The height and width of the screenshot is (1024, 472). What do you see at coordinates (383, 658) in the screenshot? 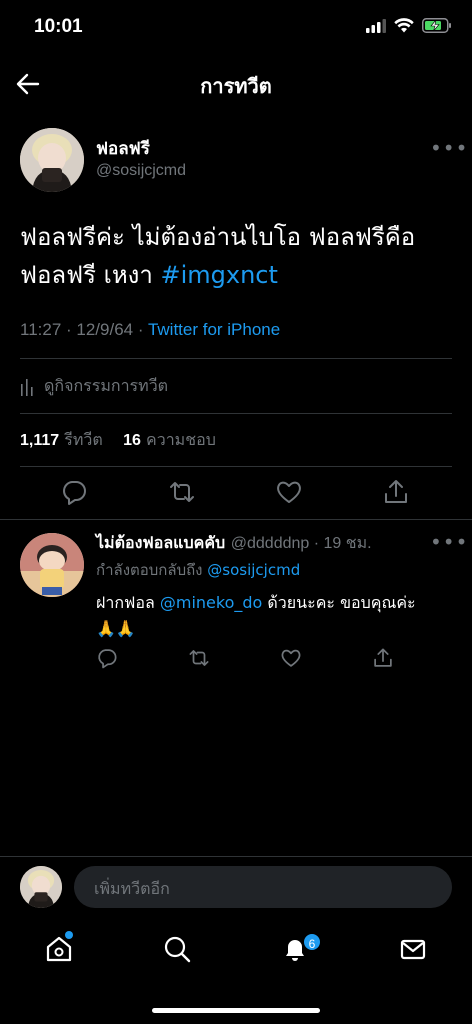
I see `reply-share-icon` at bounding box center [383, 658].